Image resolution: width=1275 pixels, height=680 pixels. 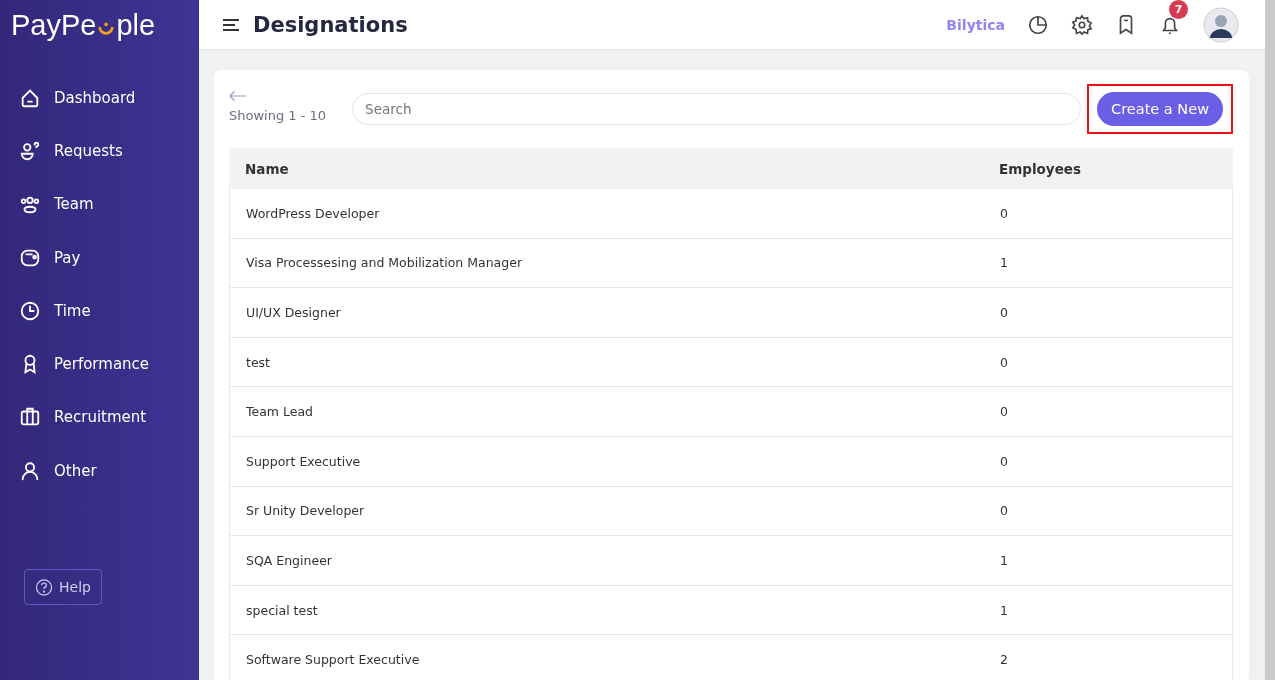 What do you see at coordinates (44, 587) in the screenshot?
I see `help-icon` at bounding box center [44, 587].